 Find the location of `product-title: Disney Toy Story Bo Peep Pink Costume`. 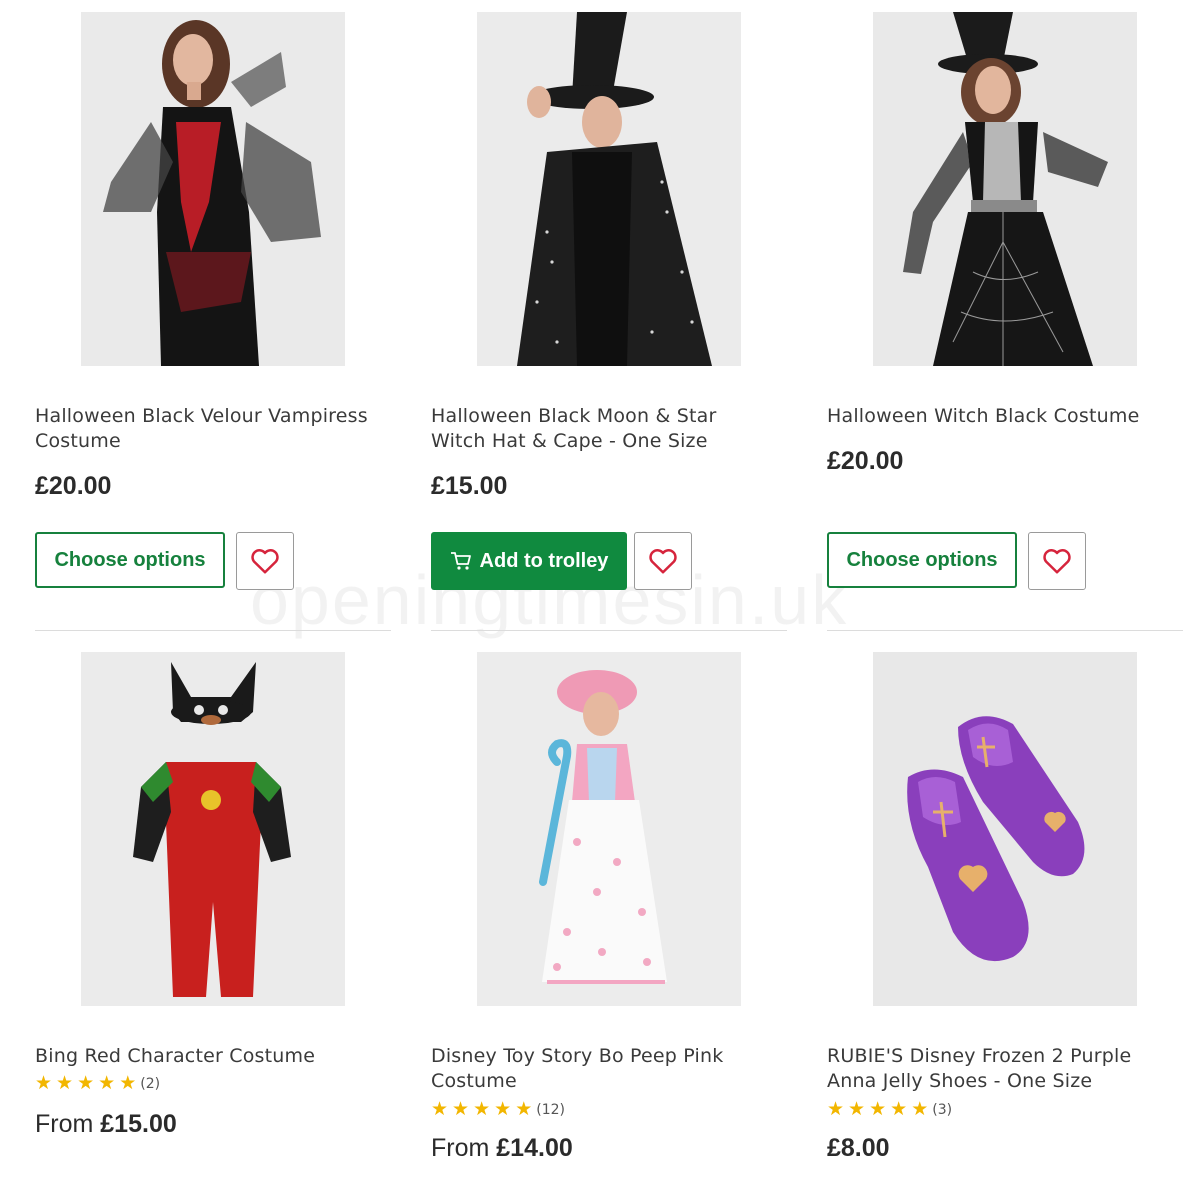

product-title: Disney Toy Story Bo Peep Pink Costume is located at coordinates (601, 1069).